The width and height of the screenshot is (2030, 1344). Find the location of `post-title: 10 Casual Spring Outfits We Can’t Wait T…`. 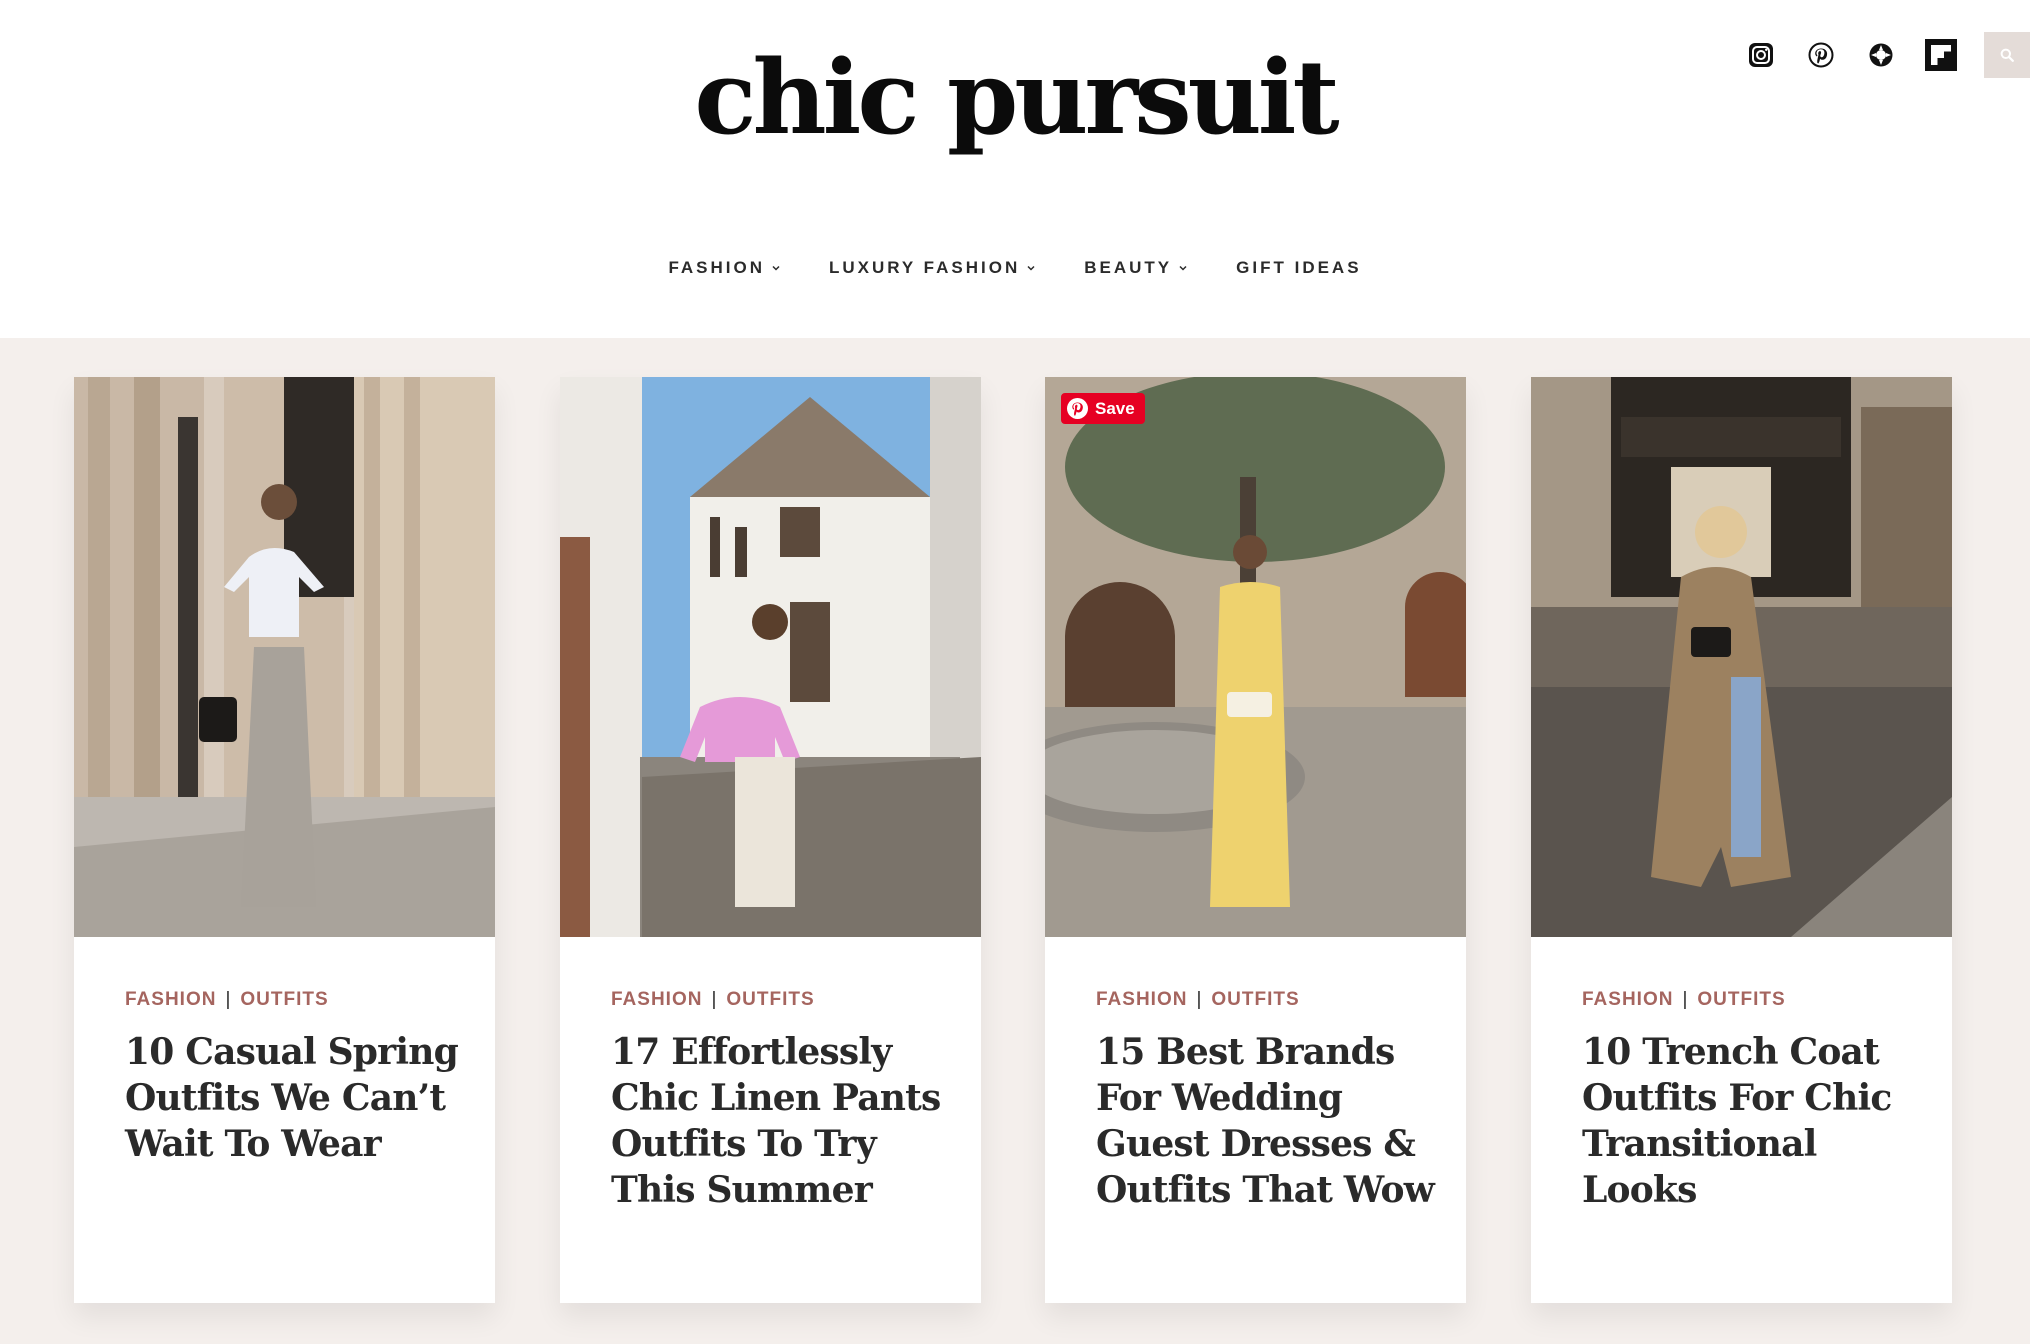

post-title: 10 Casual Spring Outfits We Can’t Wait T… is located at coordinates (295, 1098).